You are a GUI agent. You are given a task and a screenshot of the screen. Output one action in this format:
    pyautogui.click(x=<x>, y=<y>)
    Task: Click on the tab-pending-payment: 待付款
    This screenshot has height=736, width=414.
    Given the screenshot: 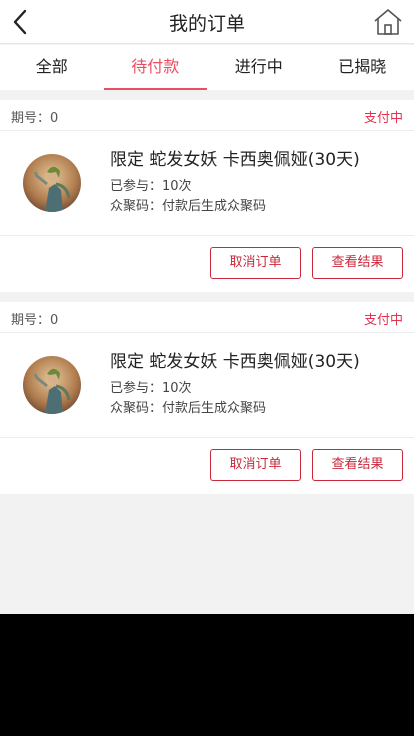 What is the action you would take?
    pyautogui.click(x=155, y=67)
    